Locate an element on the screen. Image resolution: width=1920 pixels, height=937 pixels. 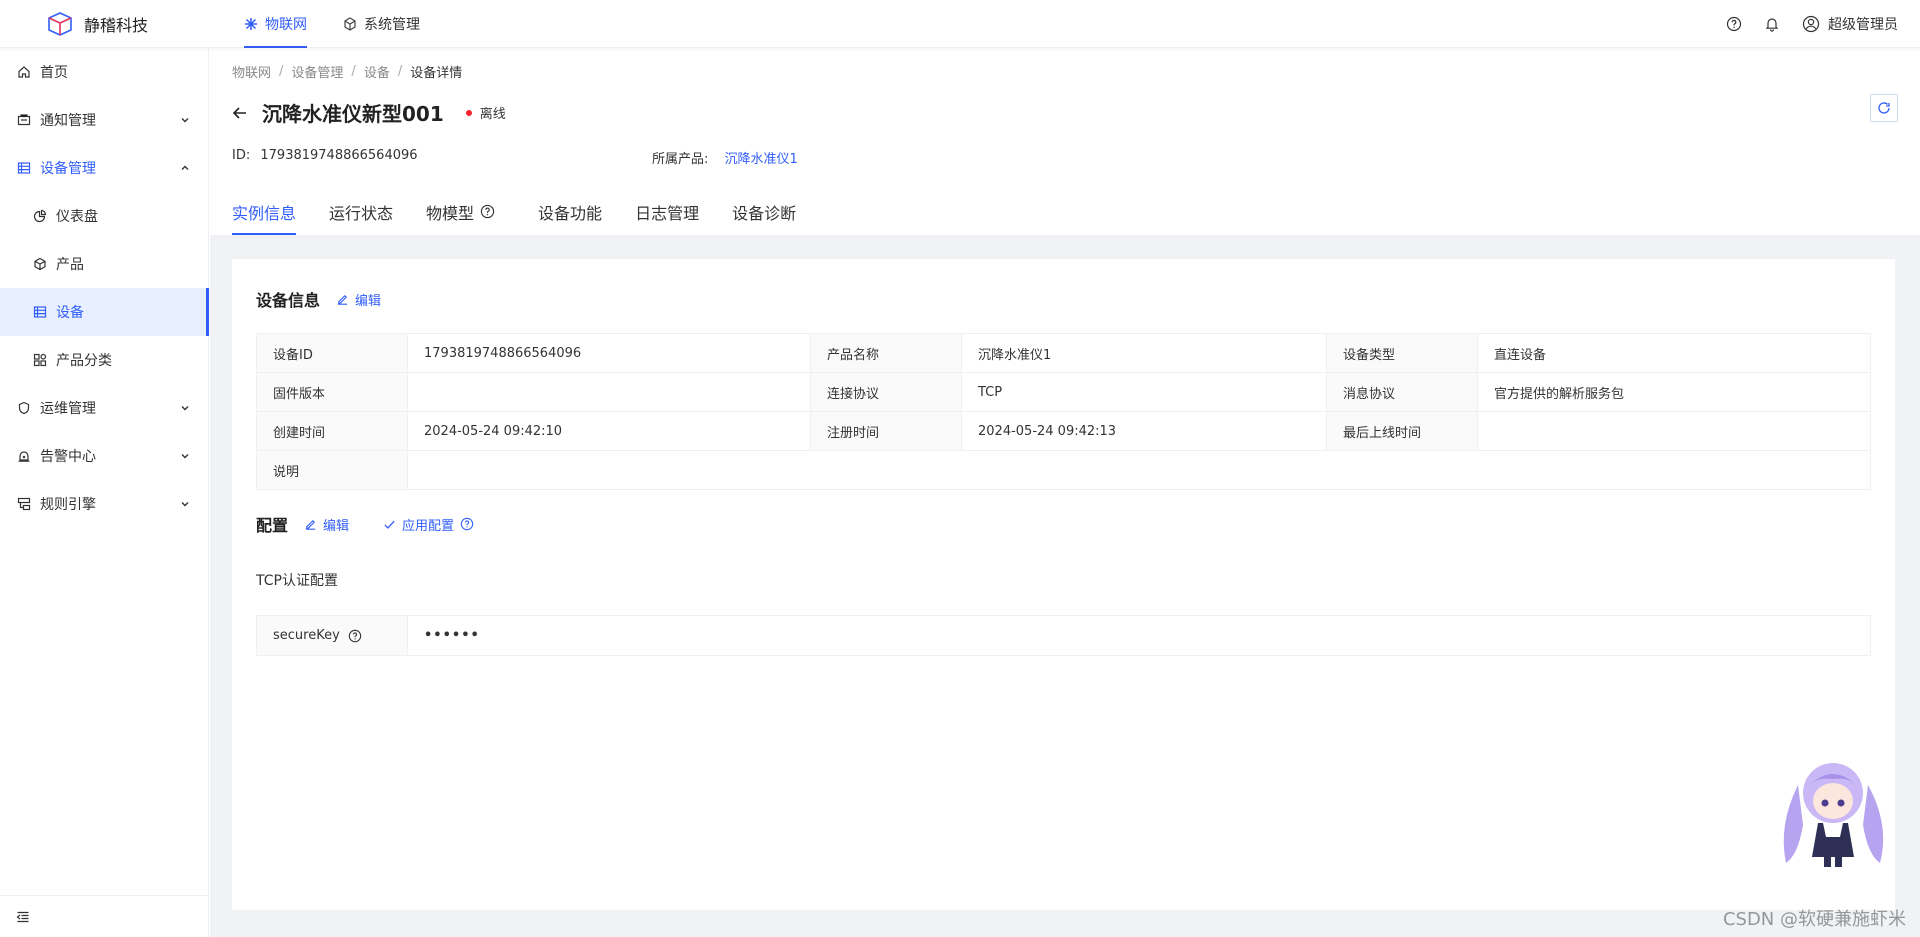
info-label: 设备ID is located at coordinates (332, 353).